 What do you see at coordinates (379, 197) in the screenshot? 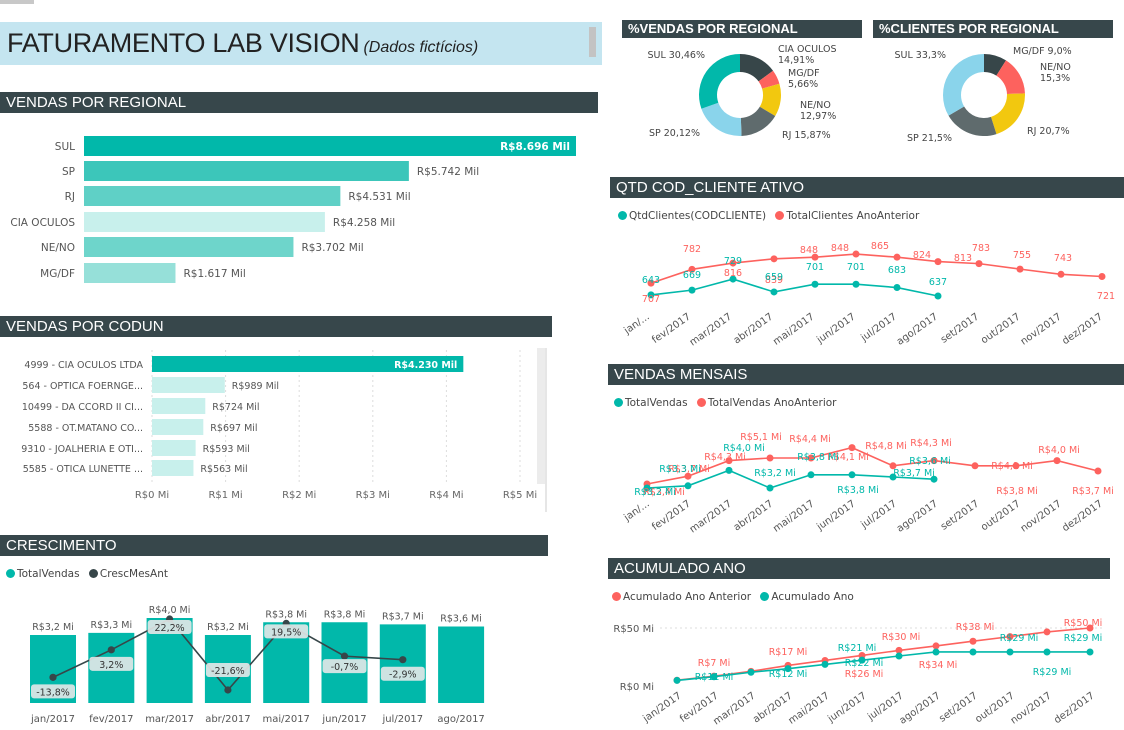
I see `regional-bar-value: R$4.531 Mil` at bounding box center [379, 197].